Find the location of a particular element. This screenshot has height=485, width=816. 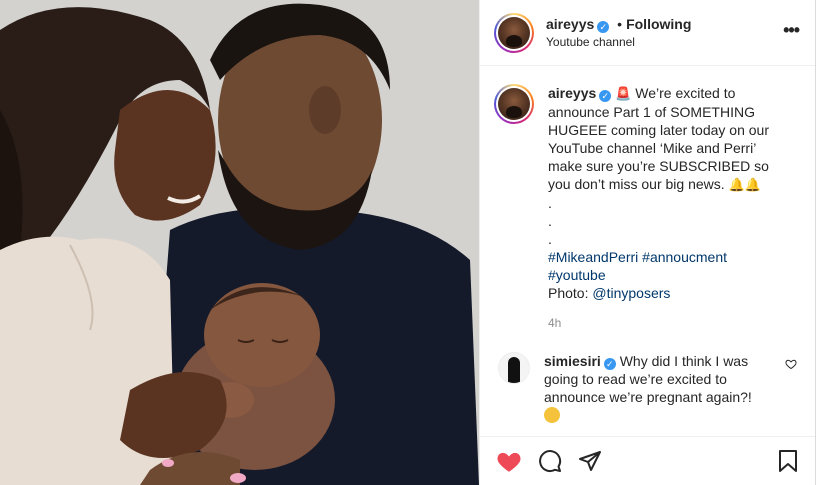

siren-icon: 🚨 is located at coordinates (623, 93).